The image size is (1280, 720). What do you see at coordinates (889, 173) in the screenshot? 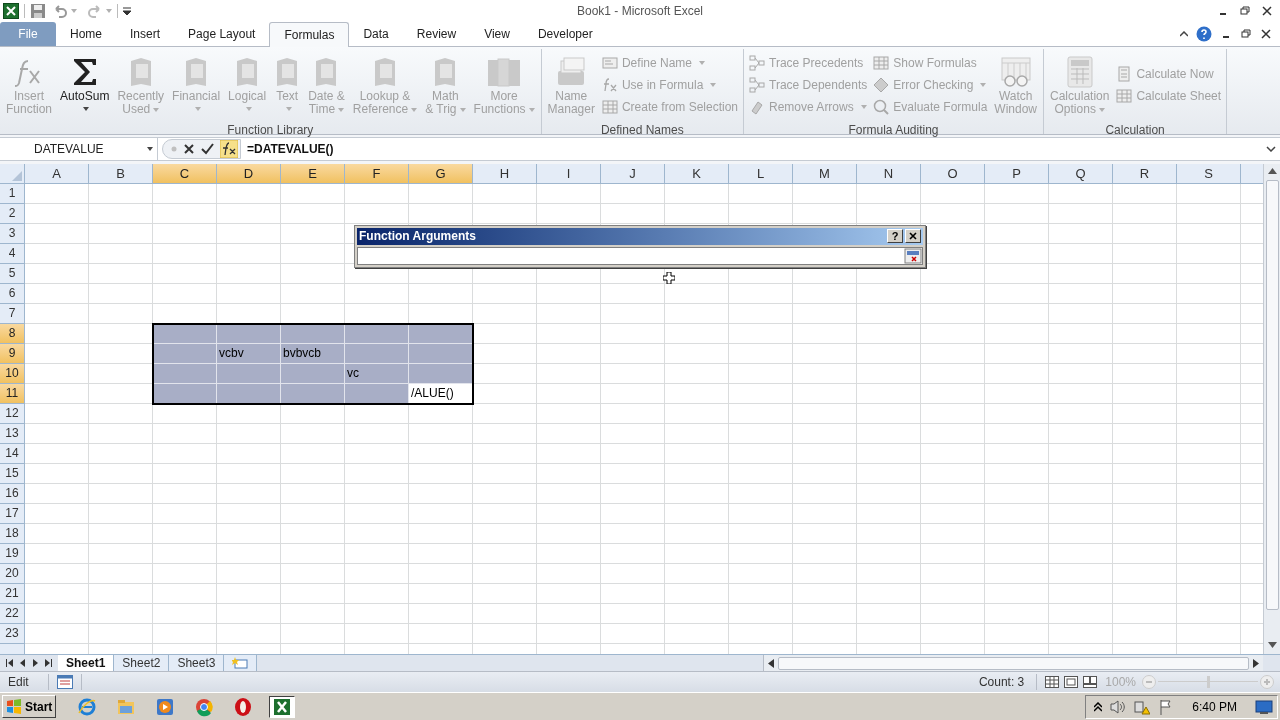
I see `column-header: N` at bounding box center [889, 173].